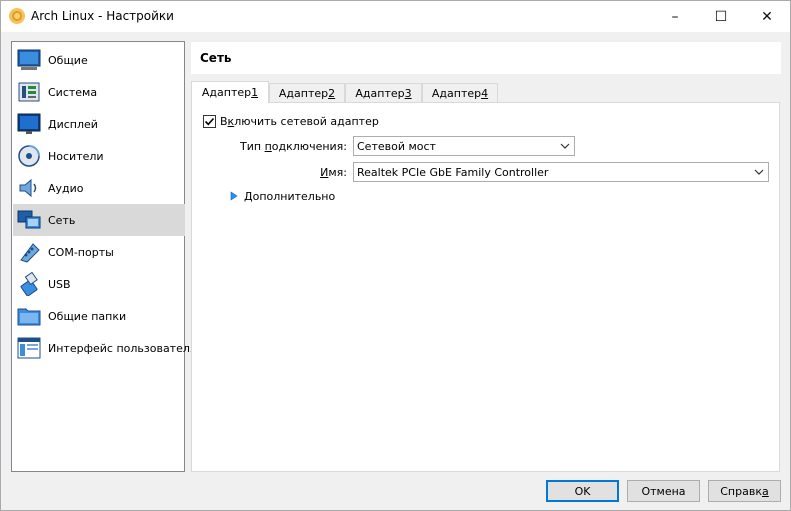 Image resolution: width=791 pixels, height=511 pixels. I want to click on enable-adapter-checkbox, so click(209, 121).